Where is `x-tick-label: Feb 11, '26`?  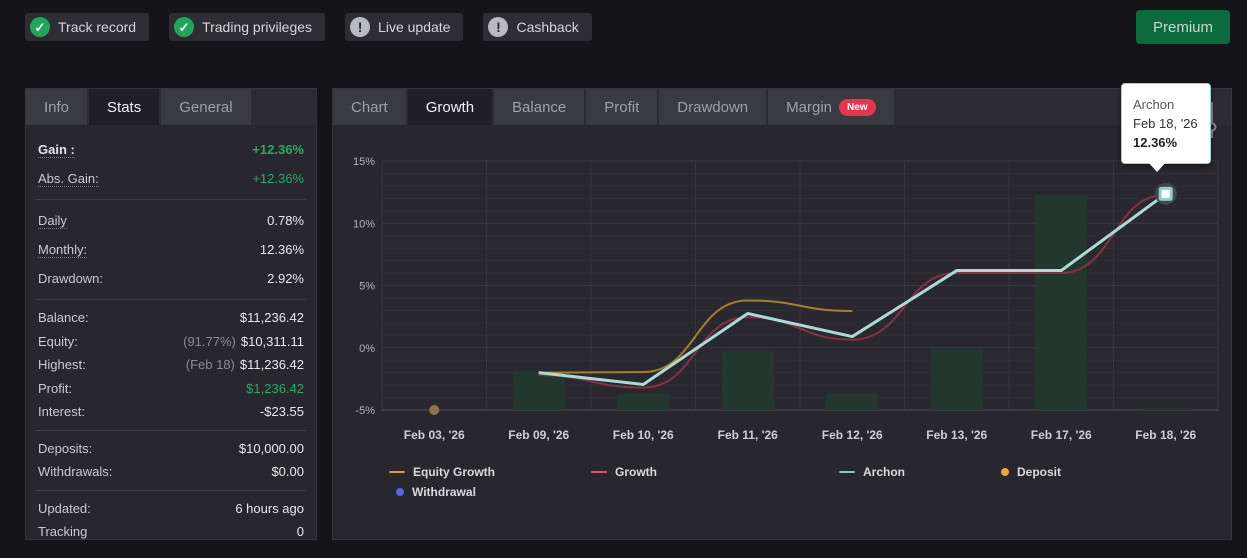 x-tick-label: Feb 11, '26 is located at coordinates (748, 435).